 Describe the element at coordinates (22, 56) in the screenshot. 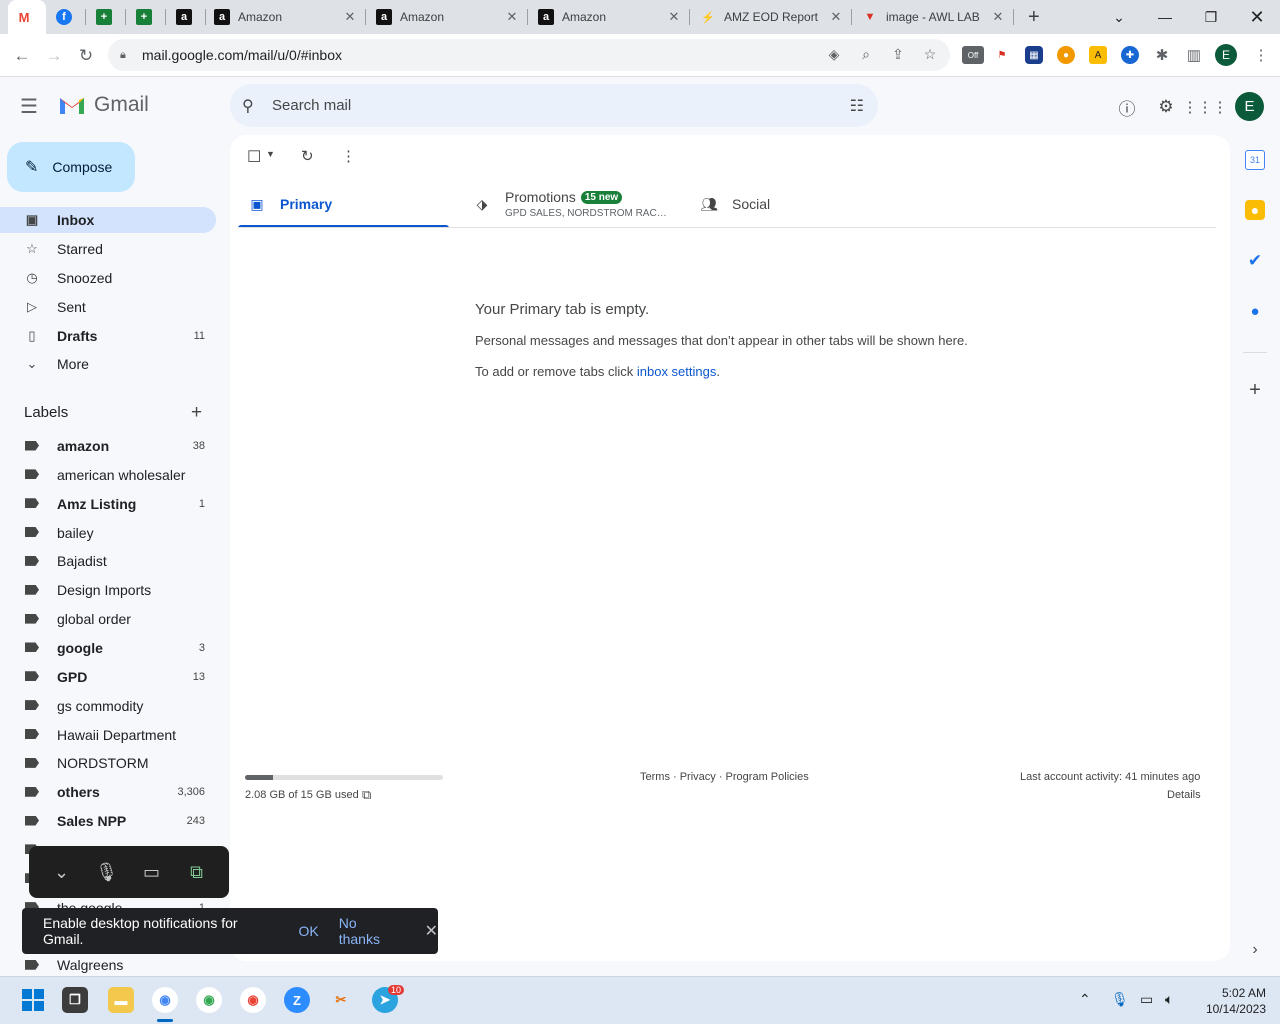

I see `back-button: ←` at that location.